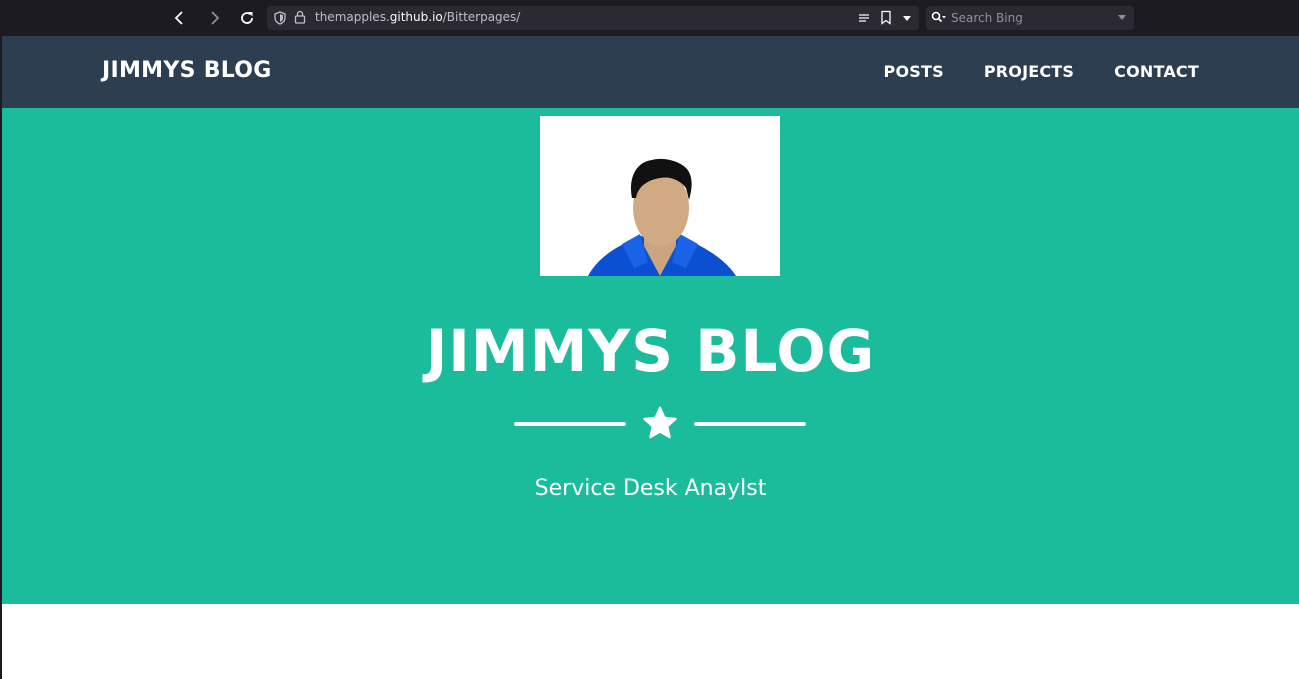 The image size is (1299, 679). What do you see at coordinates (1122, 18) in the screenshot?
I see `chevron-down-icon` at bounding box center [1122, 18].